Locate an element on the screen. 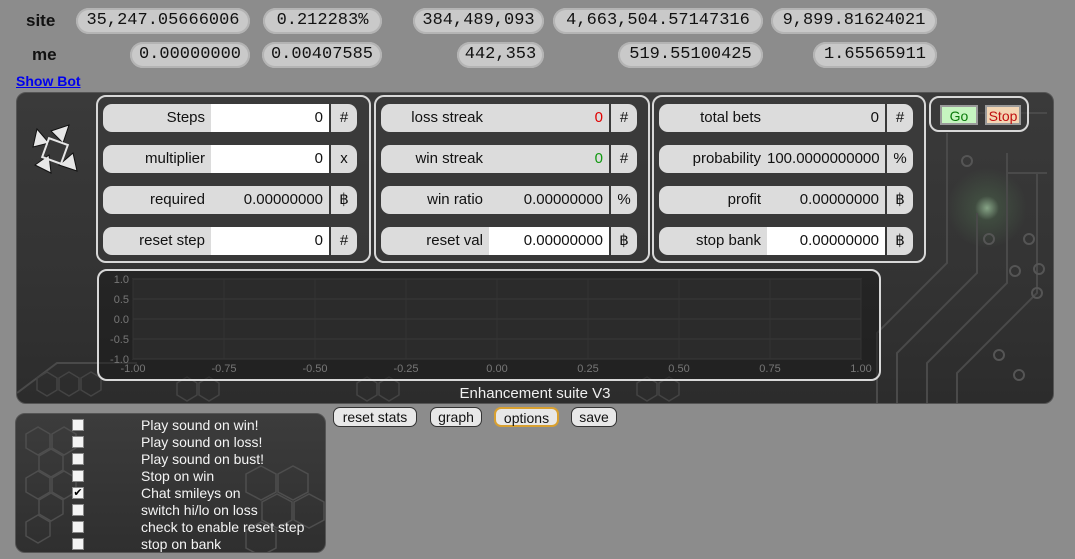  y-tick-label: 1.0 is located at coordinates (121, 280).